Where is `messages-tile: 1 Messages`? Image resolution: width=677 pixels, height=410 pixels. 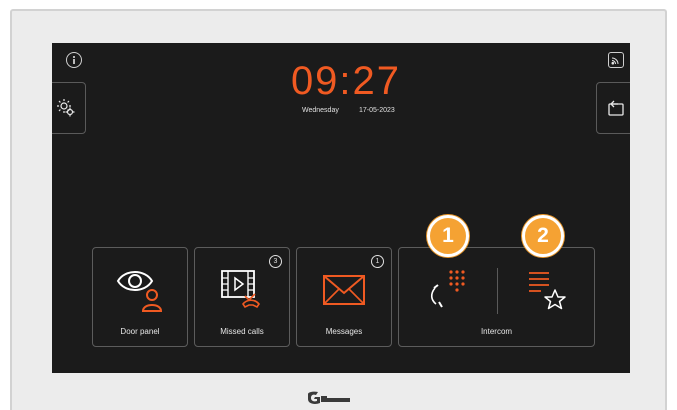
messages-tile: 1 Messages is located at coordinates (344, 297).